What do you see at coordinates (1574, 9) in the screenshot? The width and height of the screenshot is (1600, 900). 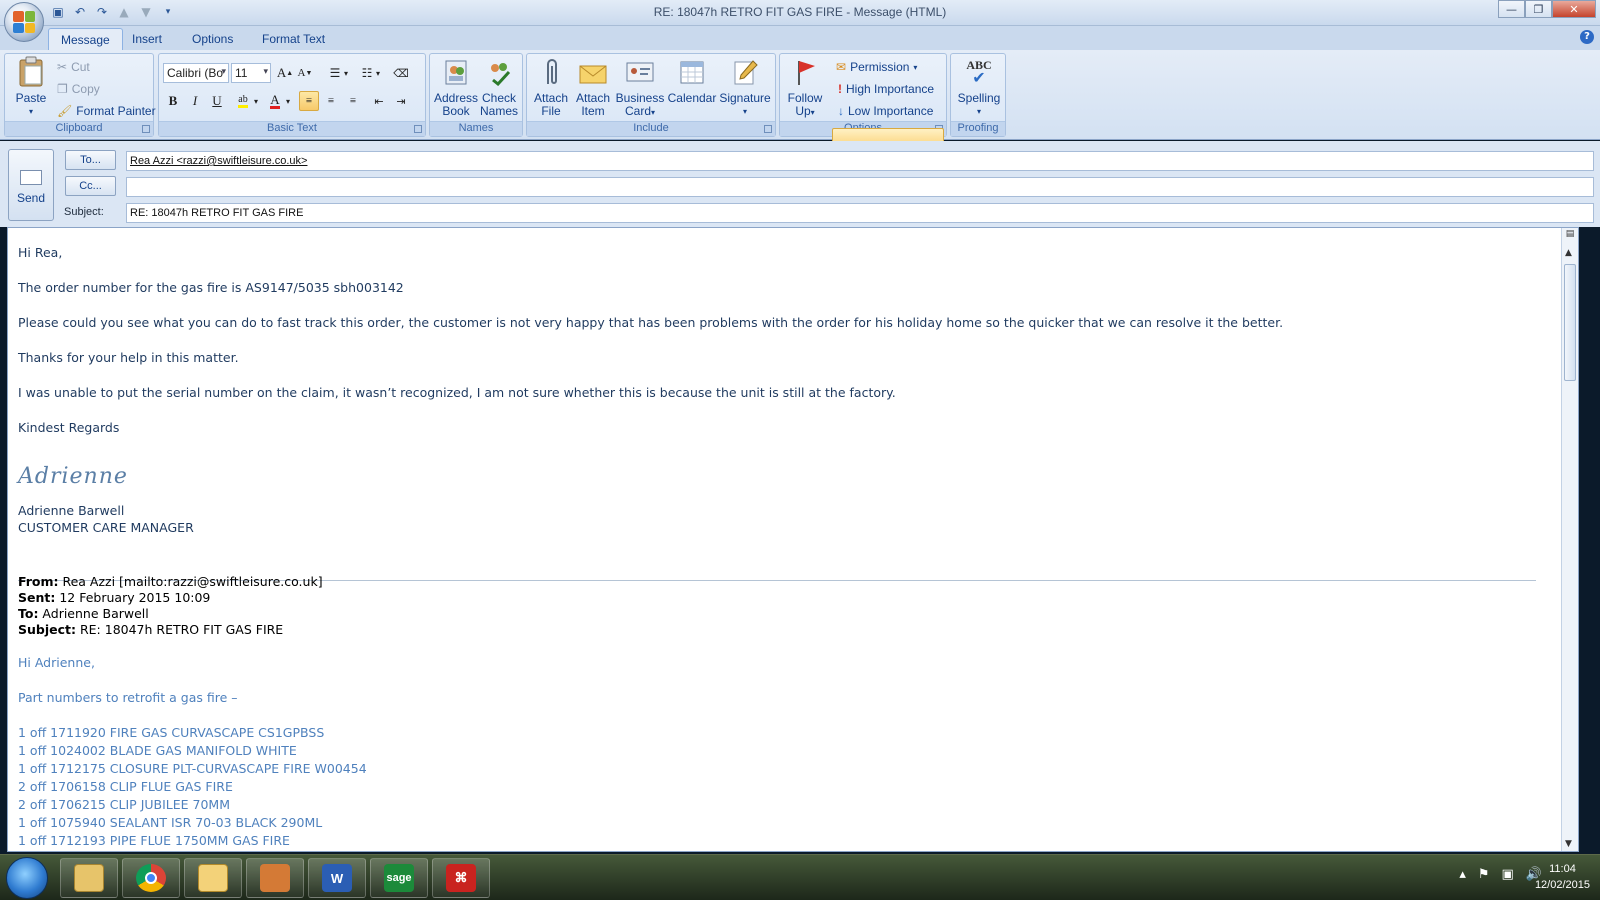 I see `close-button: ✕` at bounding box center [1574, 9].